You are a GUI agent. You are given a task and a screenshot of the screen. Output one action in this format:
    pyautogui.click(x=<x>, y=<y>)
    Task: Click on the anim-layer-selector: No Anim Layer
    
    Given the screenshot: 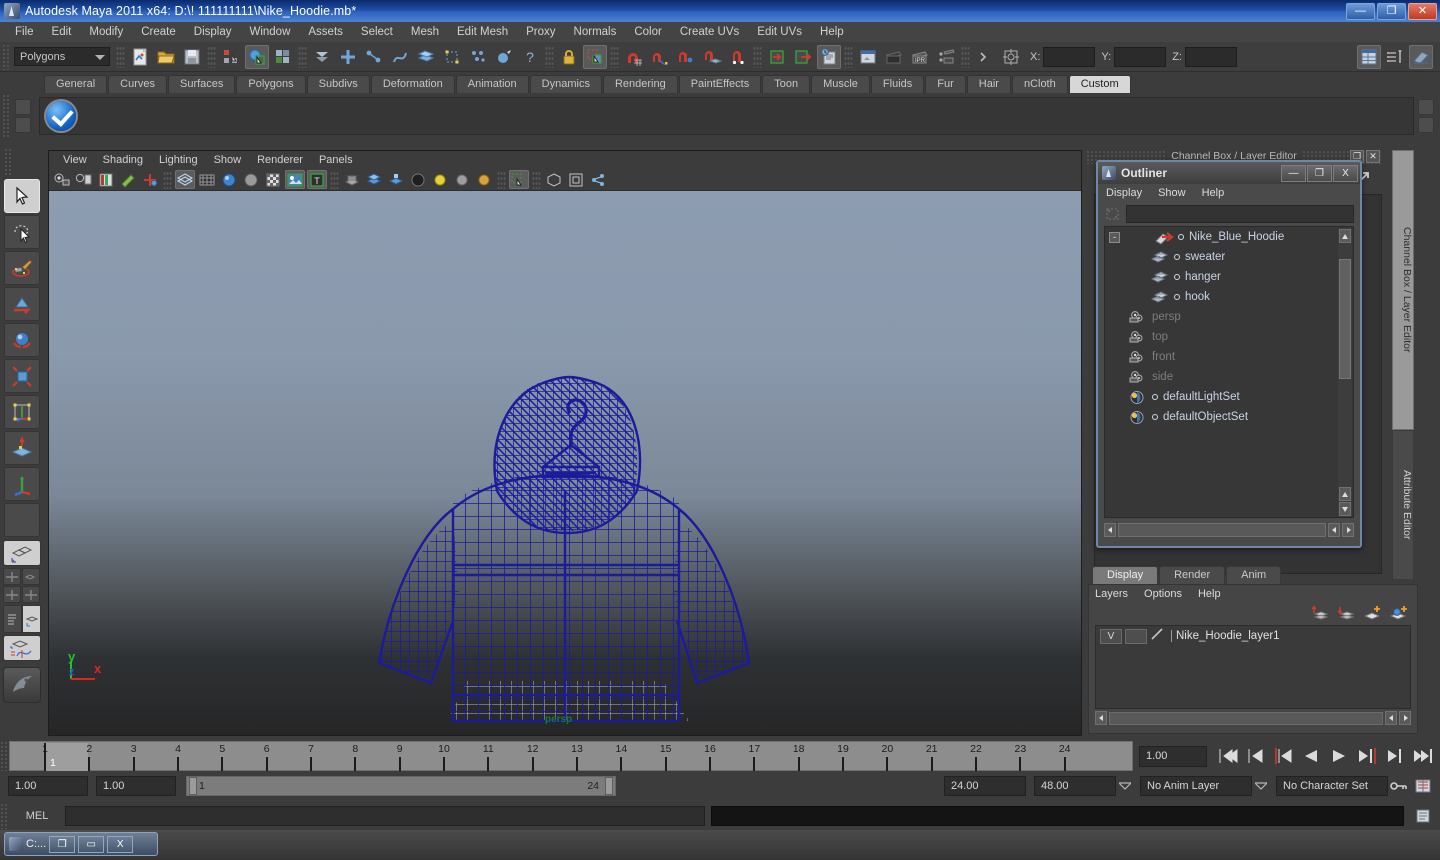 What is the action you would take?
    pyautogui.click(x=1196, y=786)
    